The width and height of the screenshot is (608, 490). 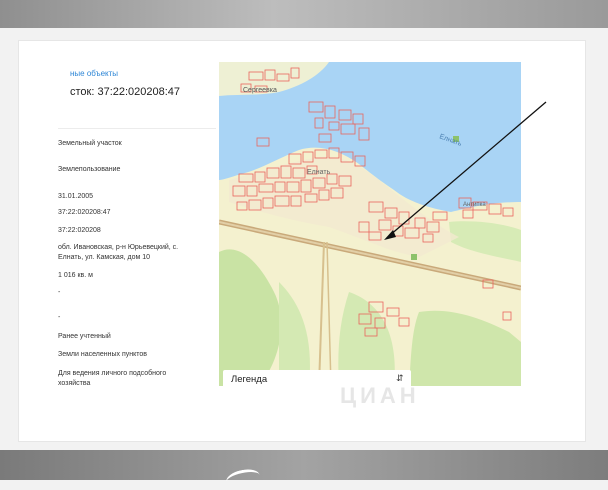 What do you see at coordinates (465, 170) in the screenshot?
I see `annotation-arrow` at bounding box center [465, 170].